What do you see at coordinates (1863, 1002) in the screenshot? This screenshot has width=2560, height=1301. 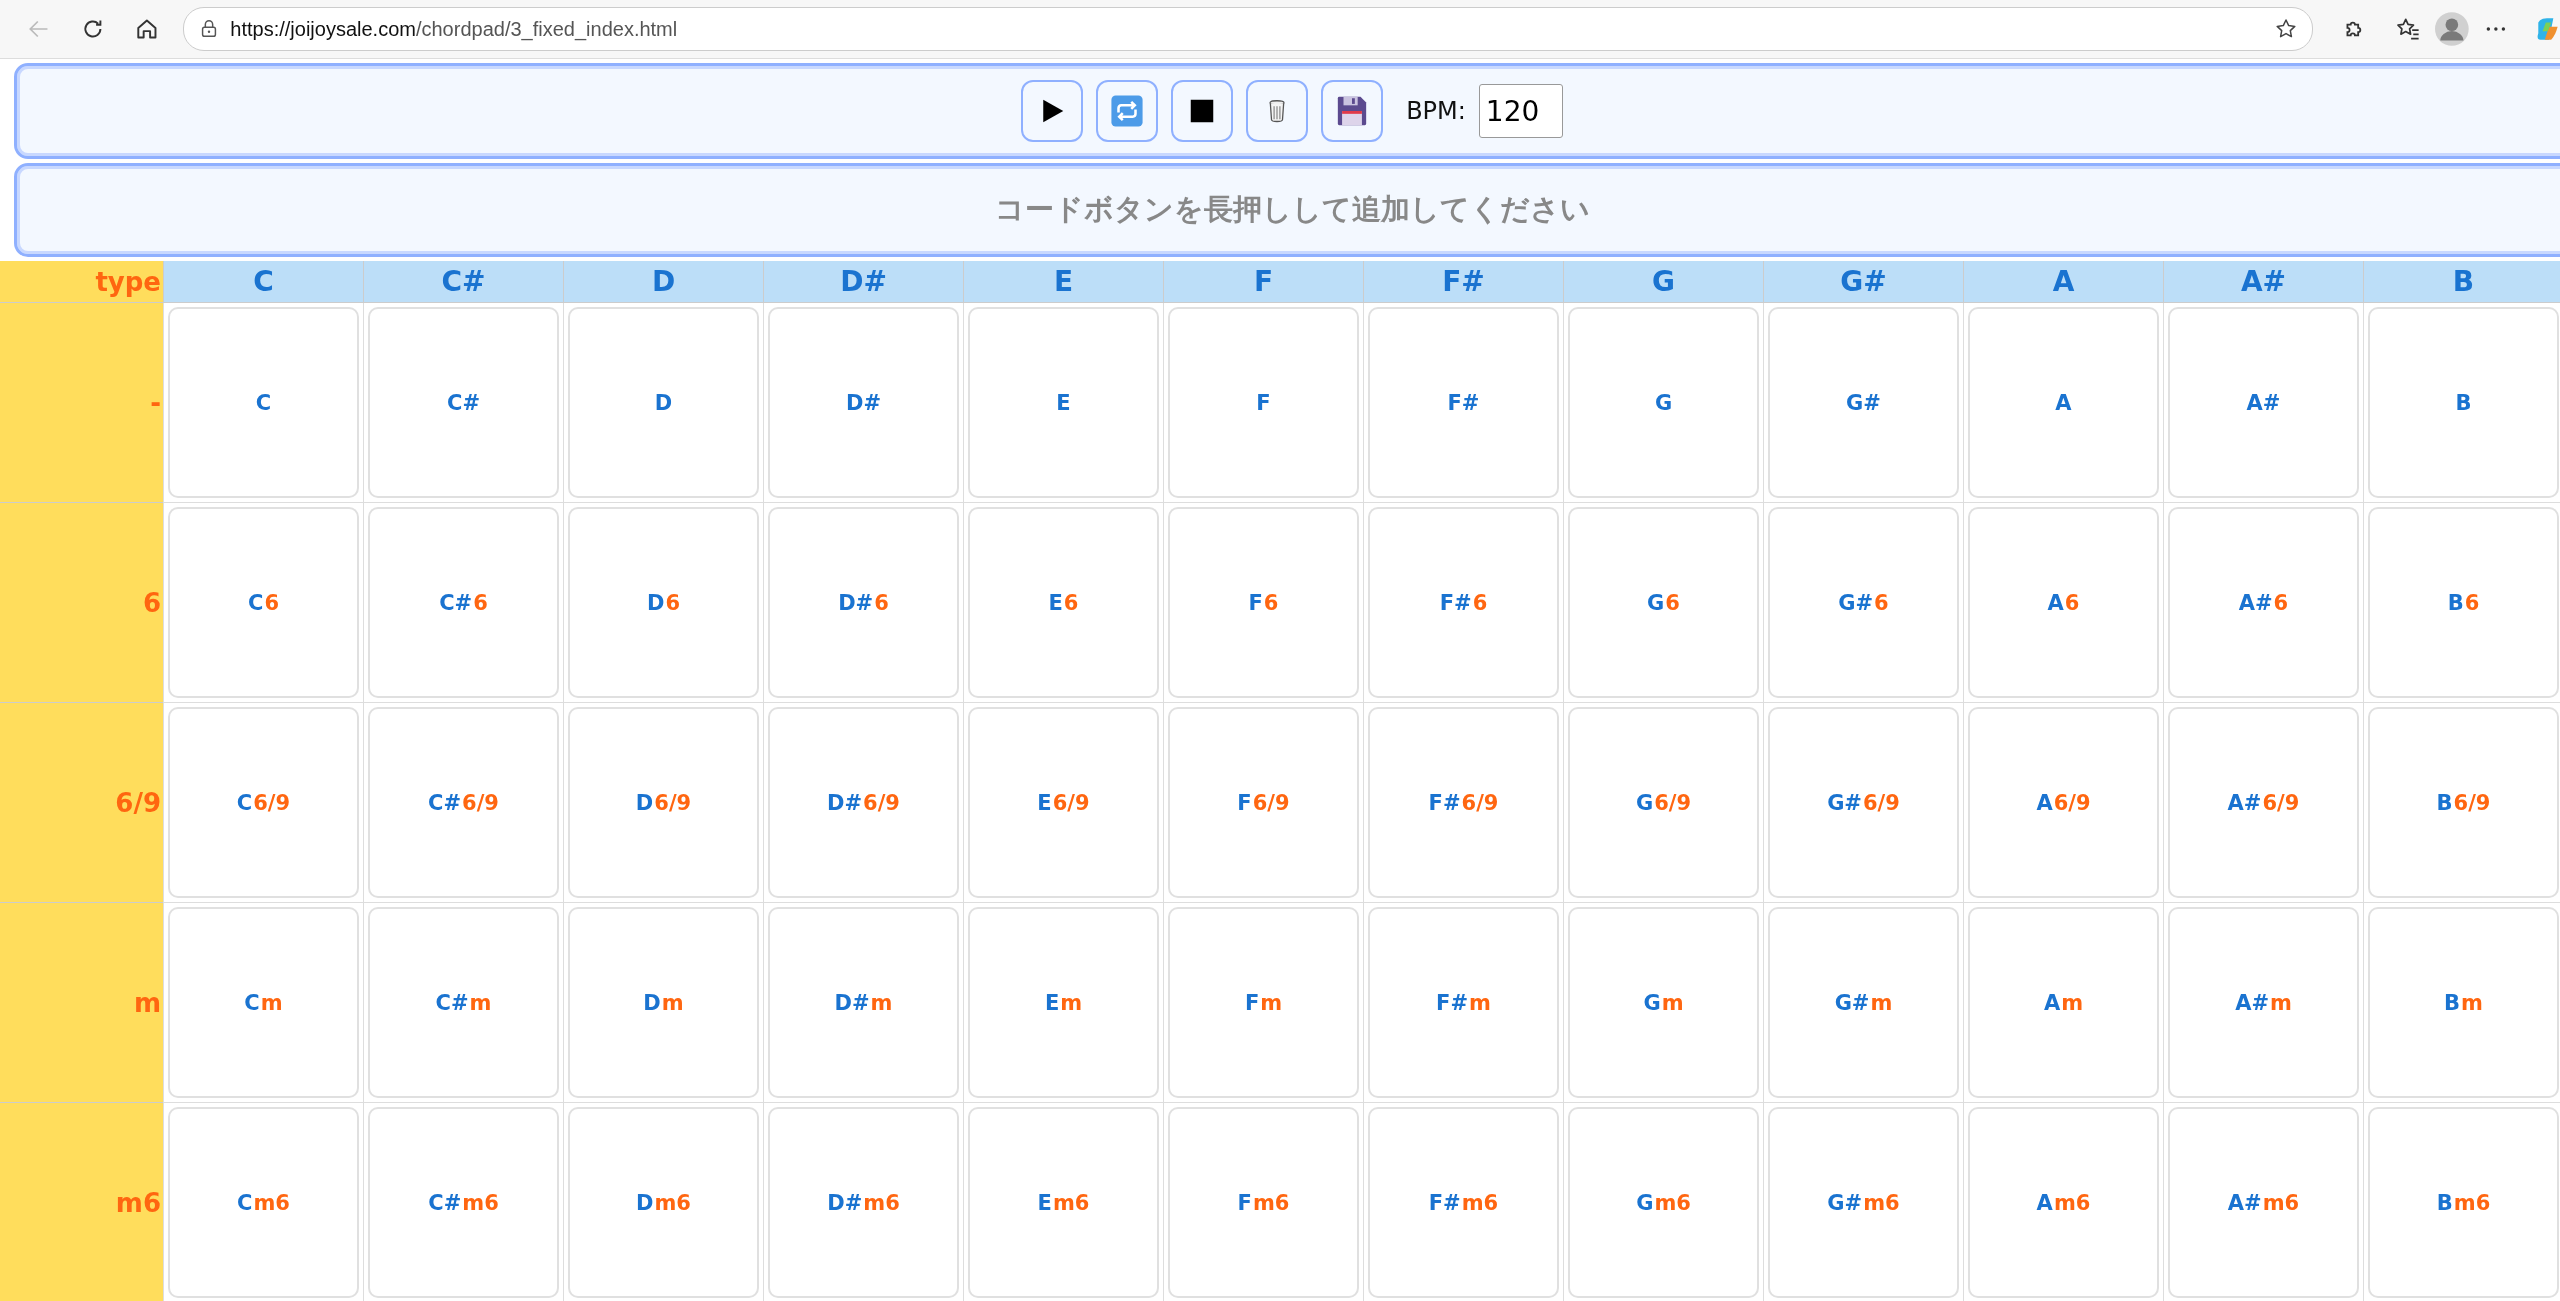 I see `chord-button: G#m` at bounding box center [1863, 1002].